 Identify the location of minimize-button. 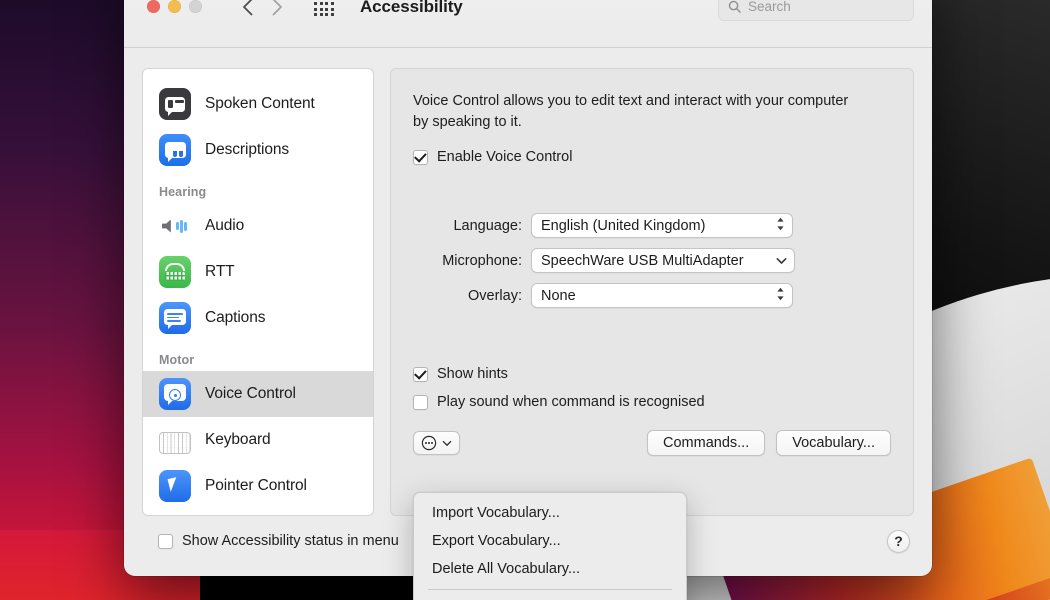
(174, 6).